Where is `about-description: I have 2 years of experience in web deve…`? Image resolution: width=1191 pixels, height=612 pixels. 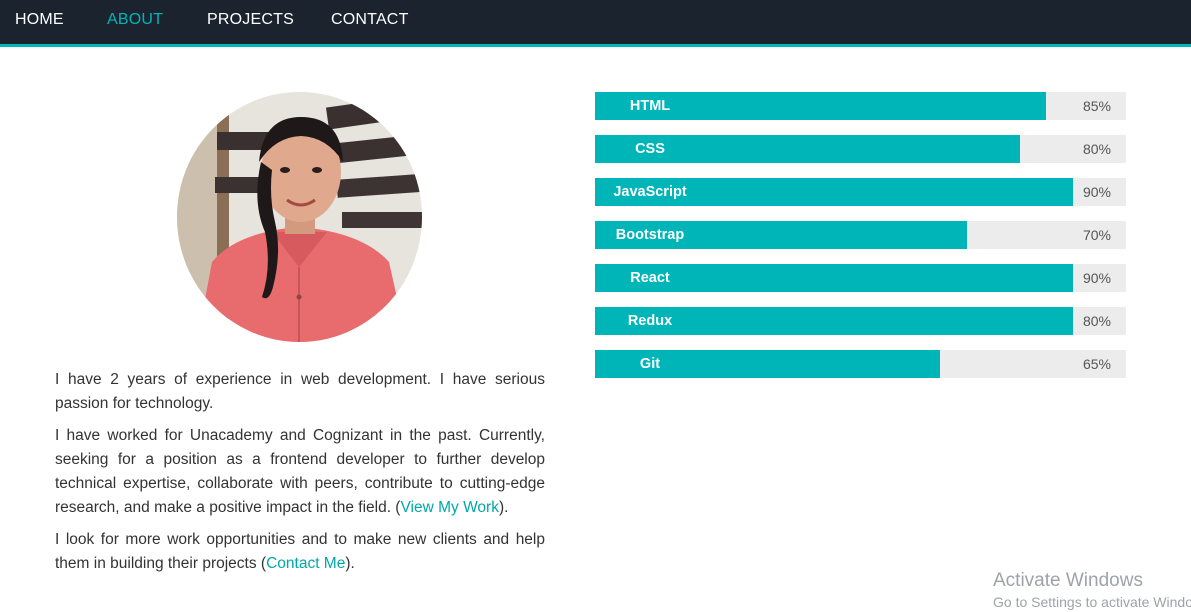
about-description: I have 2 years of experience in web deve… is located at coordinates (300, 476).